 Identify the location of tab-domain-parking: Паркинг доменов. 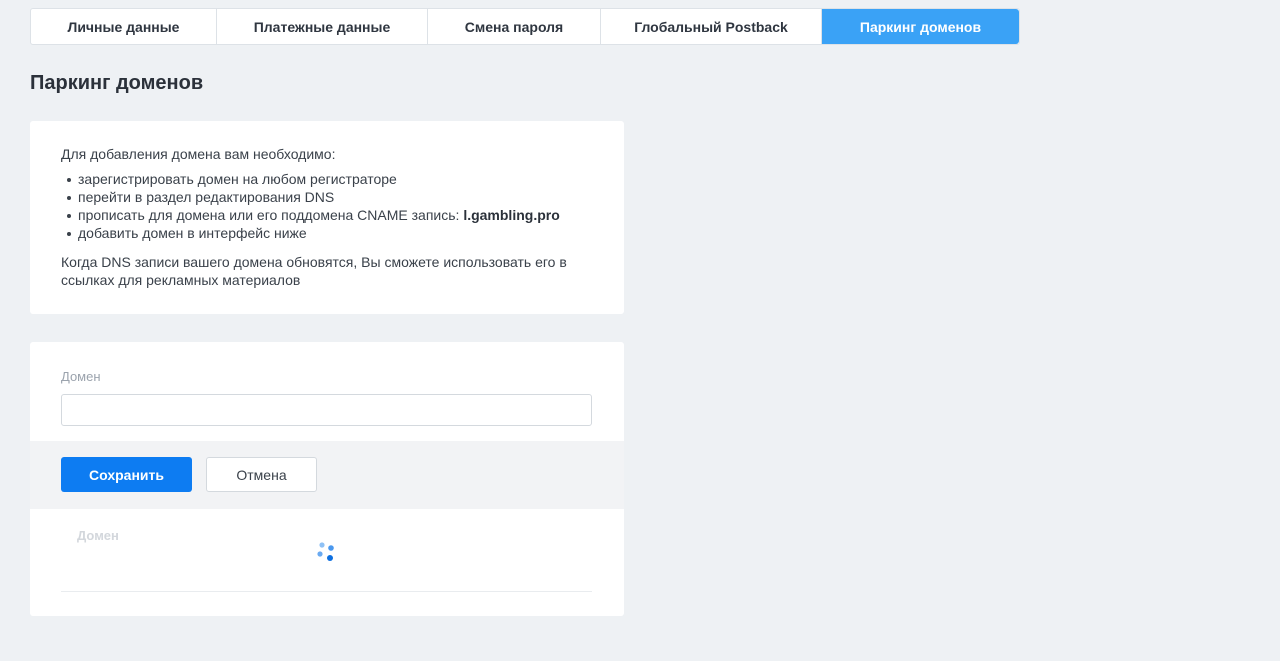
(920, 26).